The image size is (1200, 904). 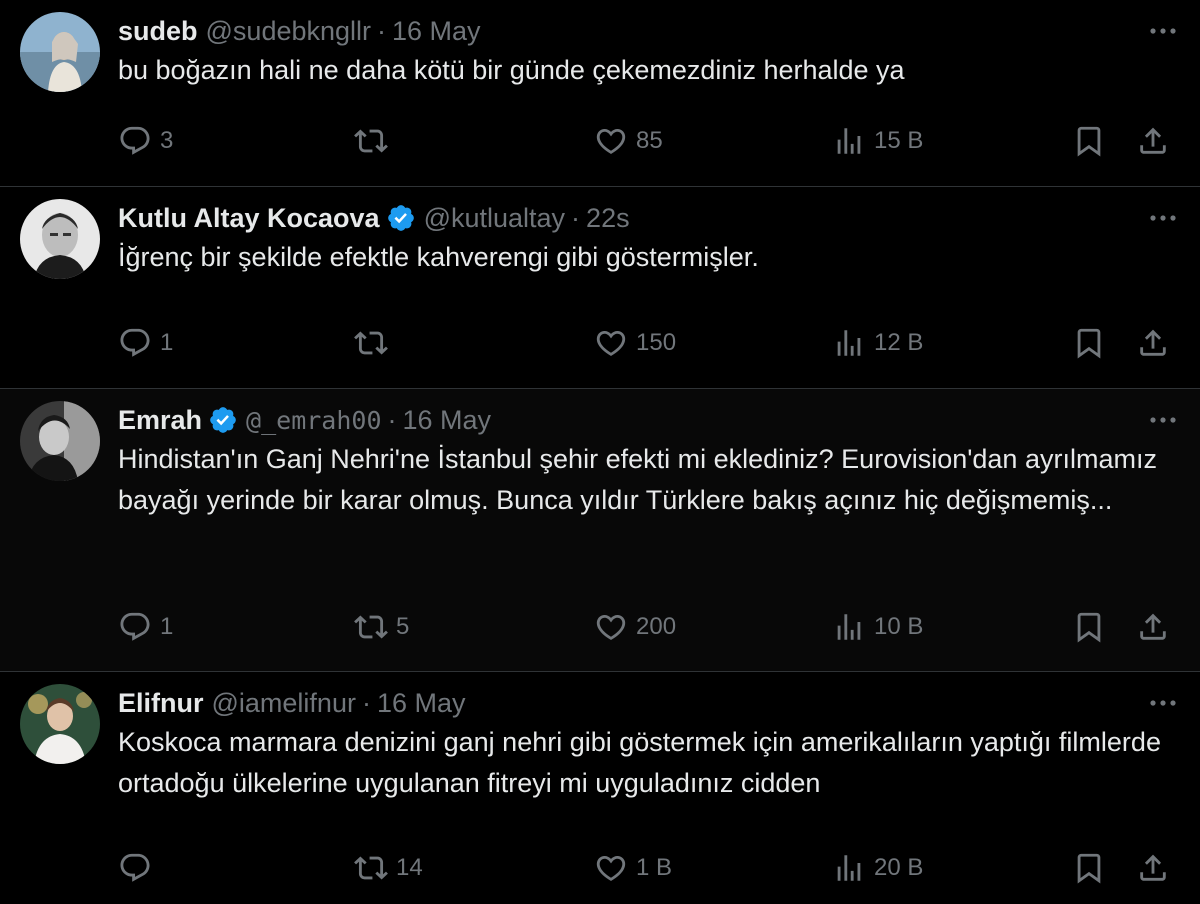 I want to click on retweet-count: 14, so click(x=409, y=867).